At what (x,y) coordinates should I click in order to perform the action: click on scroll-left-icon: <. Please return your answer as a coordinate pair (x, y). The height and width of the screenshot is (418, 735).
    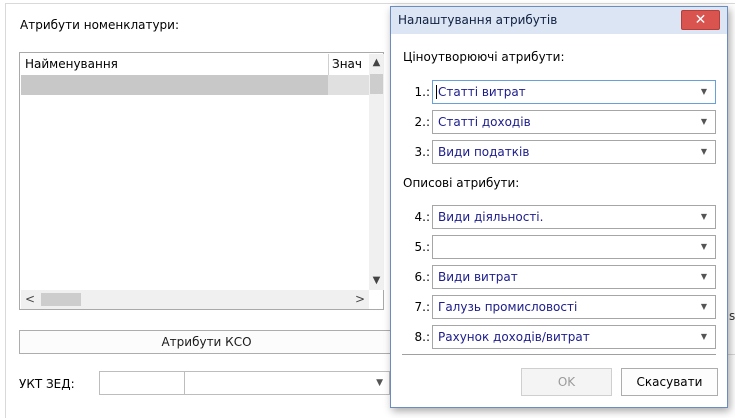
    Looking at the image, I should click on (30, 299).